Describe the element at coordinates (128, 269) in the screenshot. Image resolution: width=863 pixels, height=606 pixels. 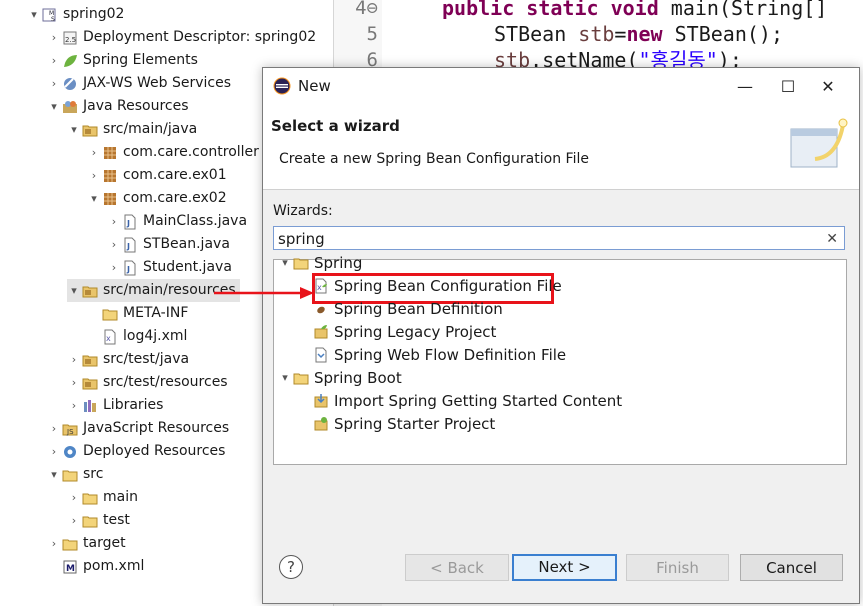
I see `svg-text: J` at that location.